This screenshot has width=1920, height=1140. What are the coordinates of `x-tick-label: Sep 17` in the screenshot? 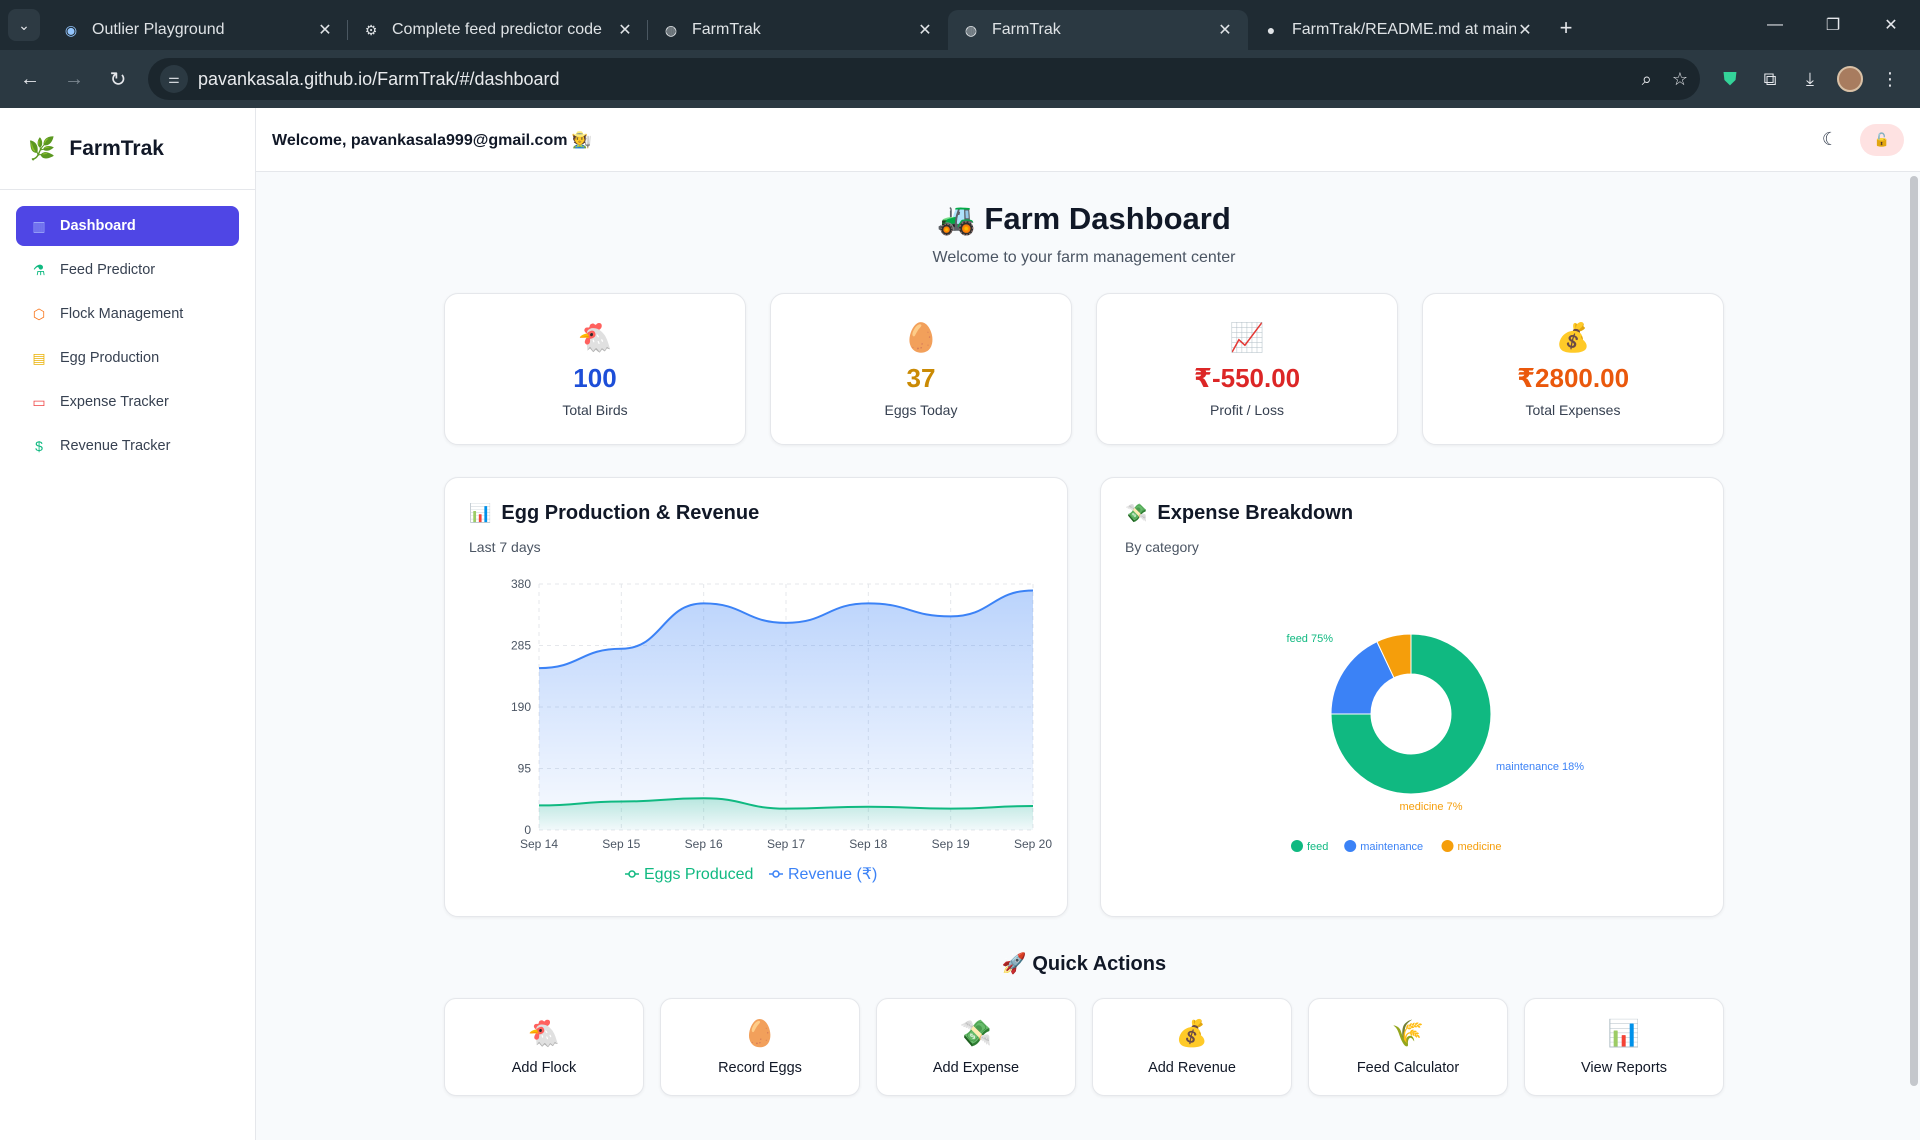 It's located at (786, 844).